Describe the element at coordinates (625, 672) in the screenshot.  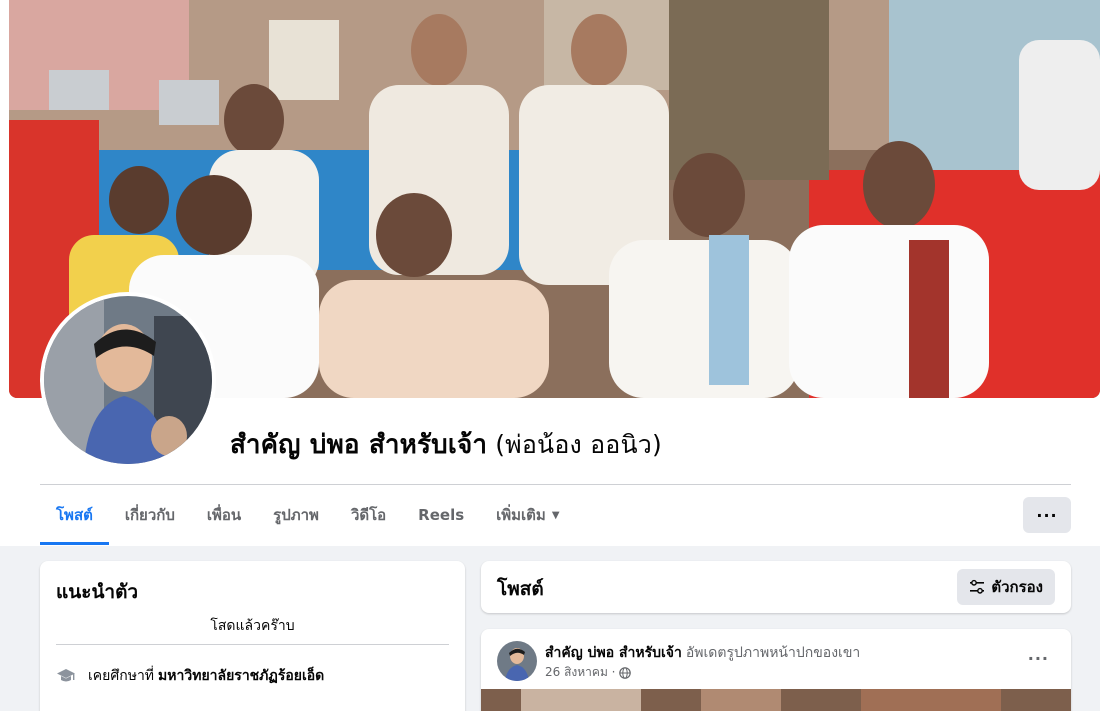
I see `globe-icon` at that location.